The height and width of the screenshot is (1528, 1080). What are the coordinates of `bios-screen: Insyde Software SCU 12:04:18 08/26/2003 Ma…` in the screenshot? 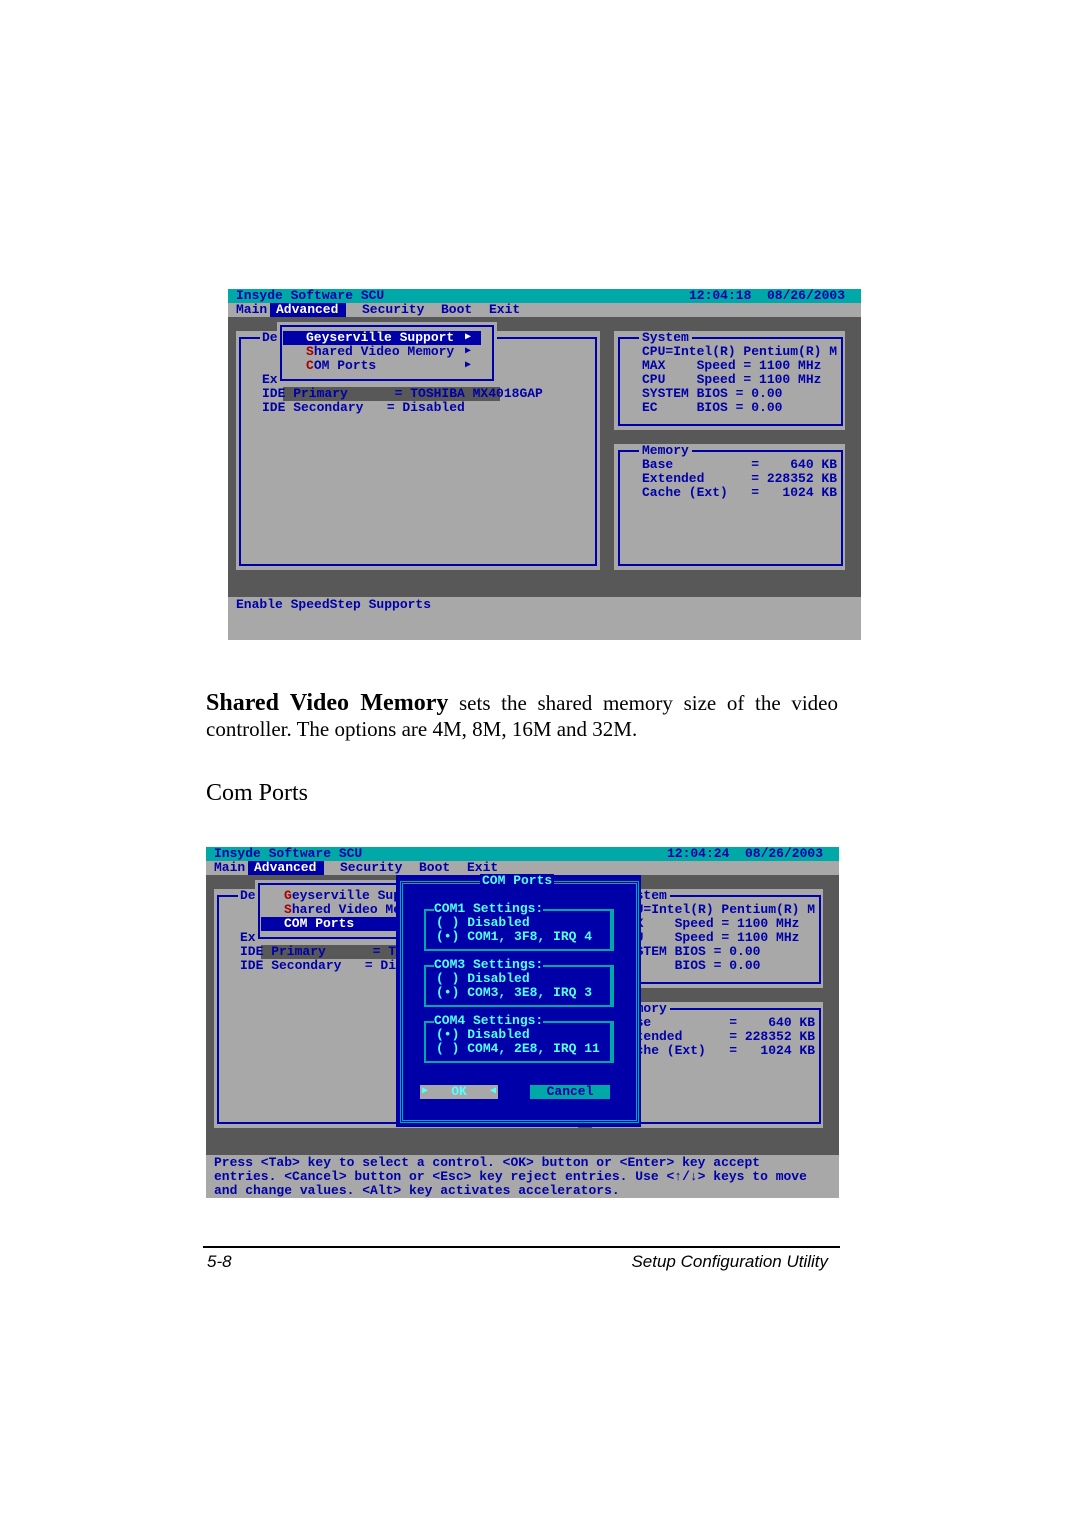 It's located at (544, 464).